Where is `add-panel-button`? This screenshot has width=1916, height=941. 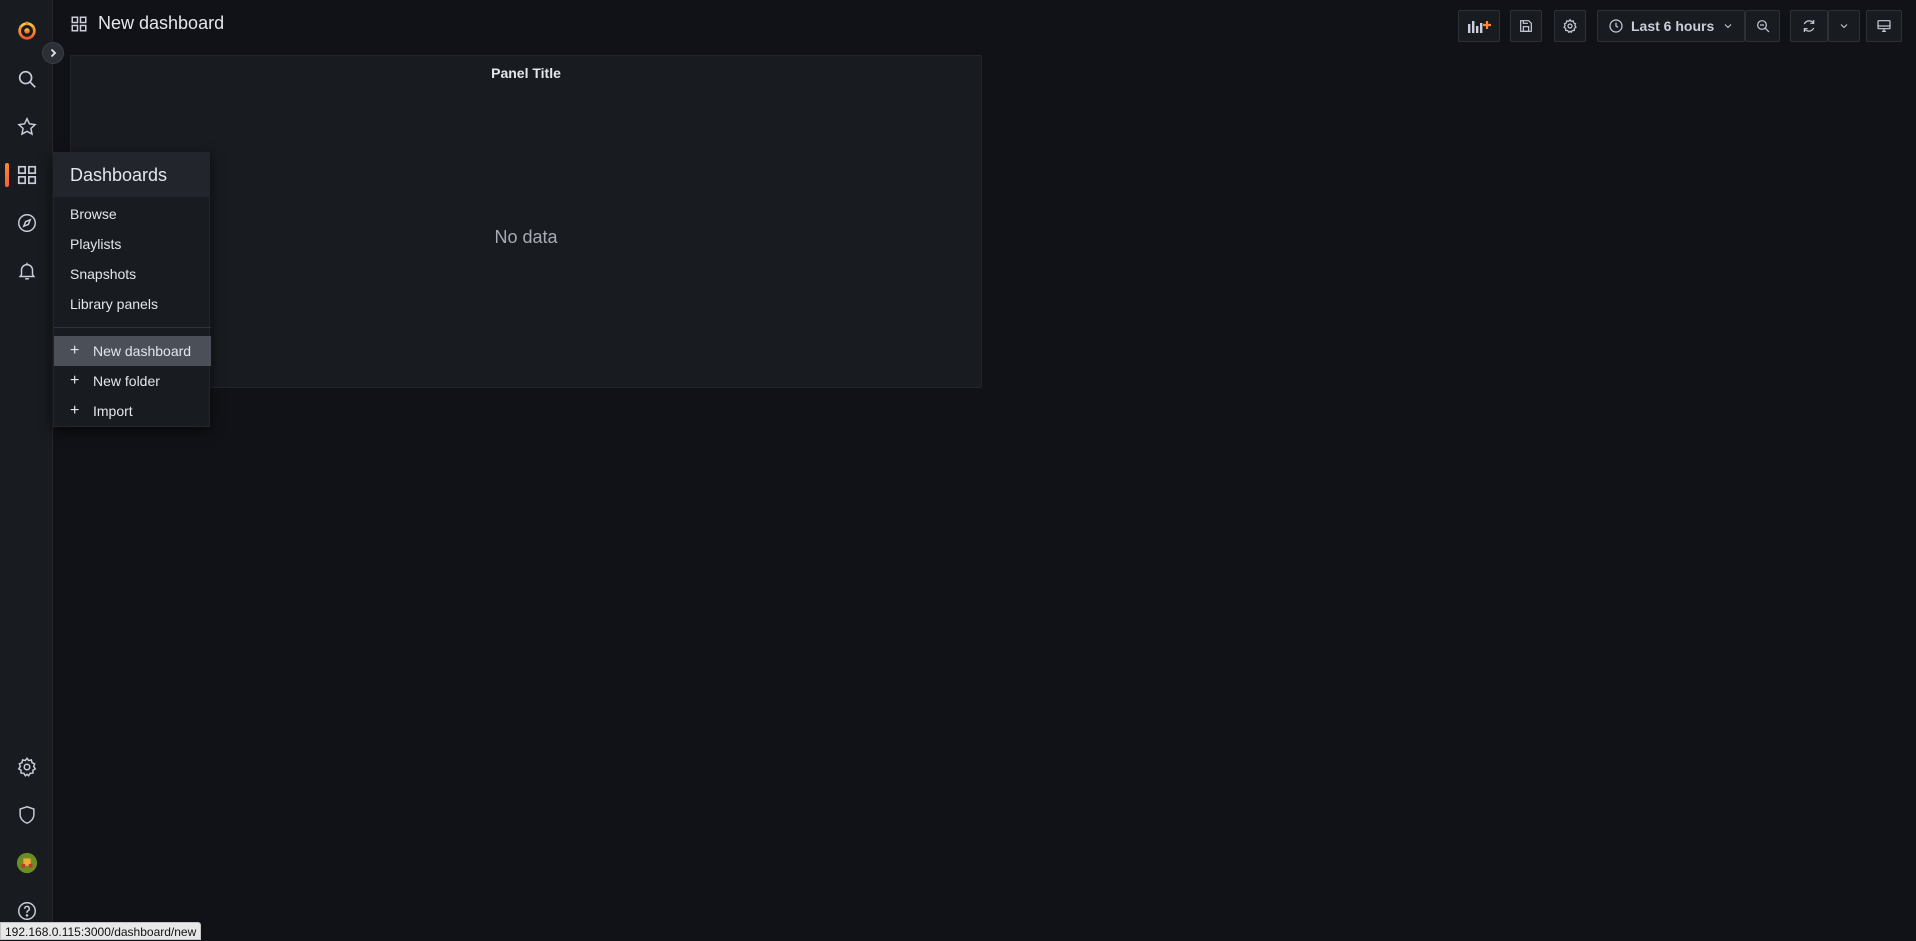
add-panel-button is located at coordinates (1479, 26).